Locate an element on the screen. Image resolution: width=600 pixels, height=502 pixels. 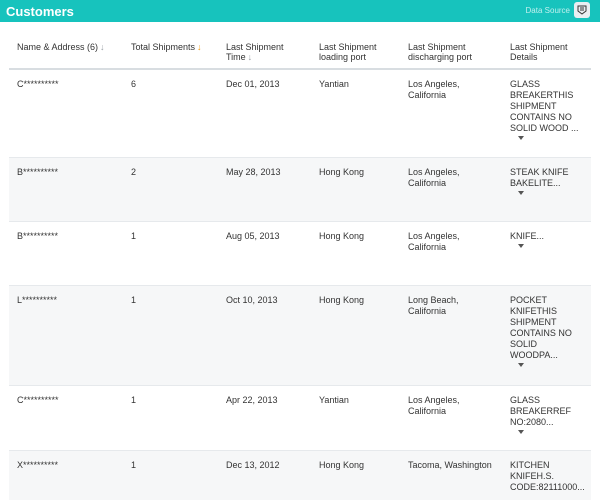
cell-total: 6 is located at coordinates (170, 113).